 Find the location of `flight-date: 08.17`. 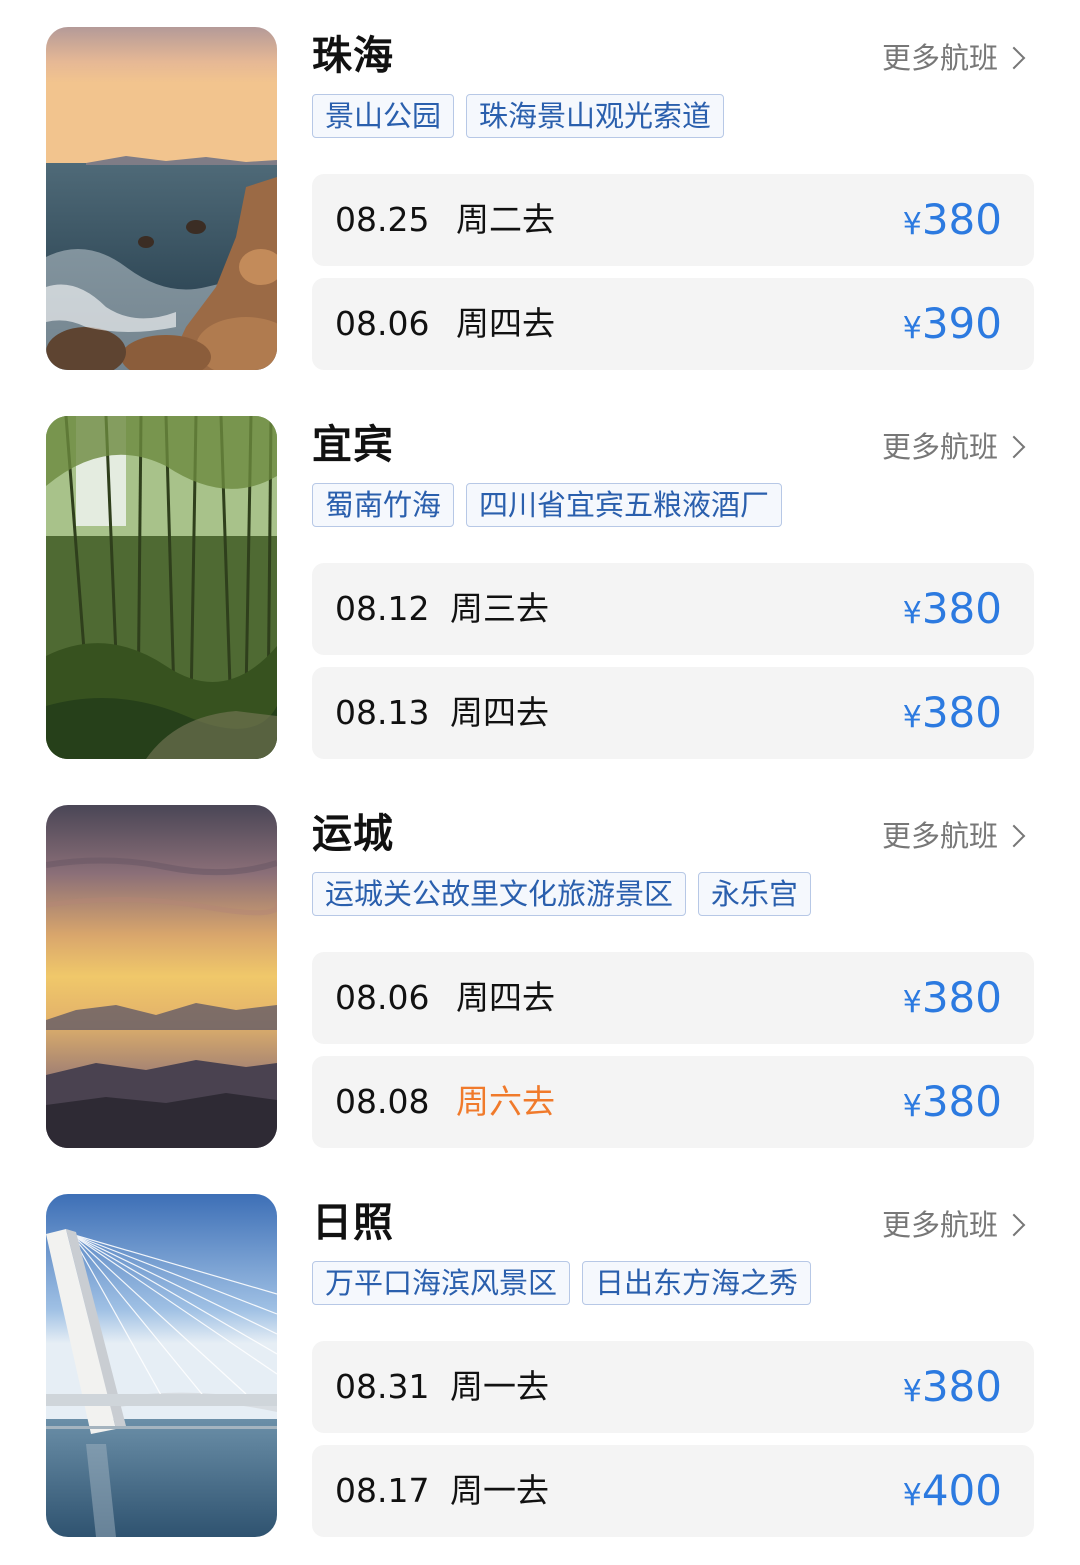

flight-date: 08.17 is located at coordinates (382, 1490).